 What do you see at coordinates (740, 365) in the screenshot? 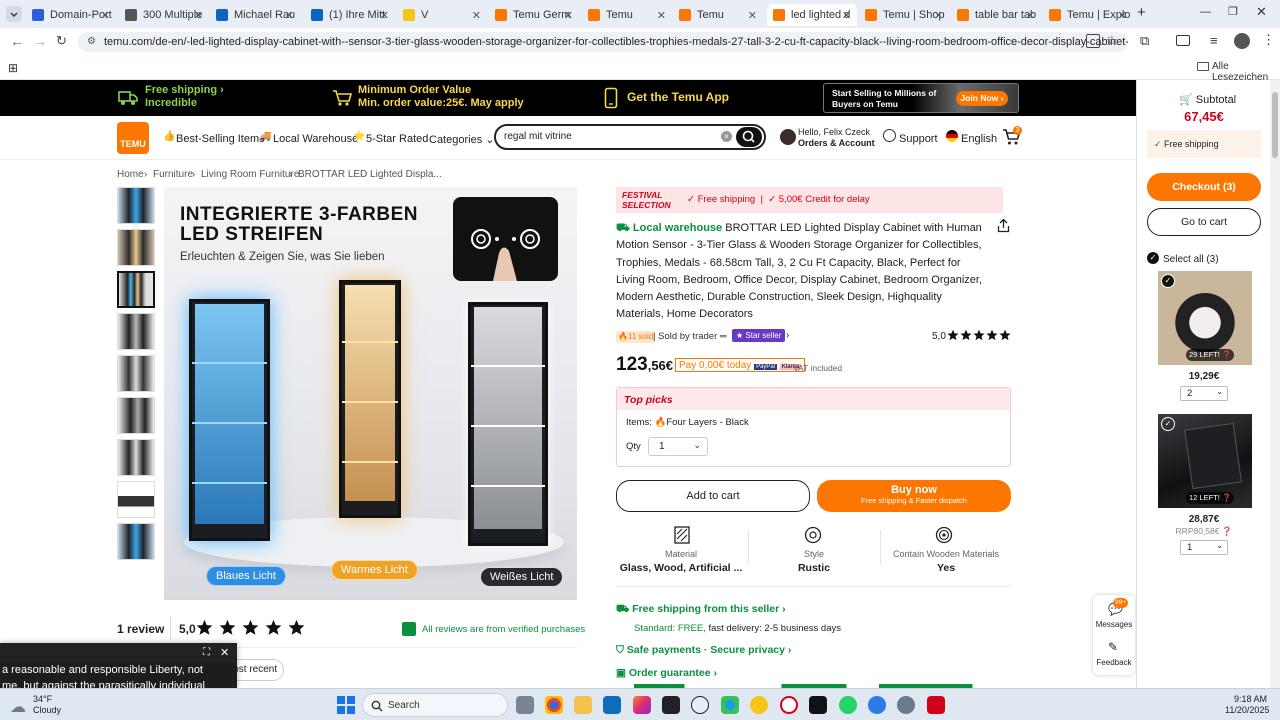
I see `pay-later-badge: Pay 0,00€ today PayPal Klarna` at bounding box center [740, 365].